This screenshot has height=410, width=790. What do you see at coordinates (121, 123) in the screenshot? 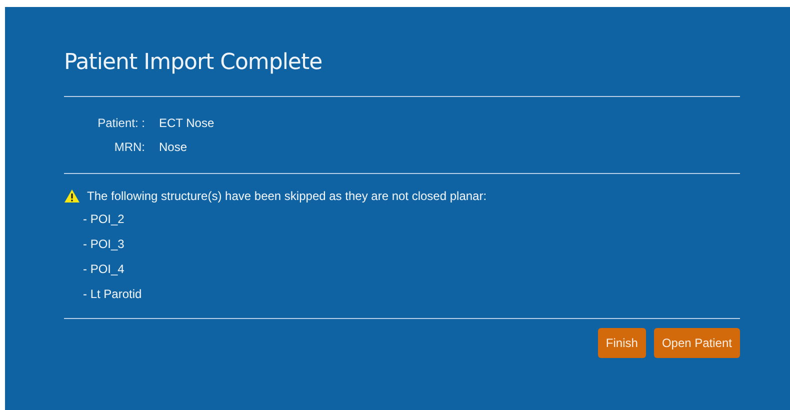
I see `field-label: Patient: :` at bounding box center [121, 123].